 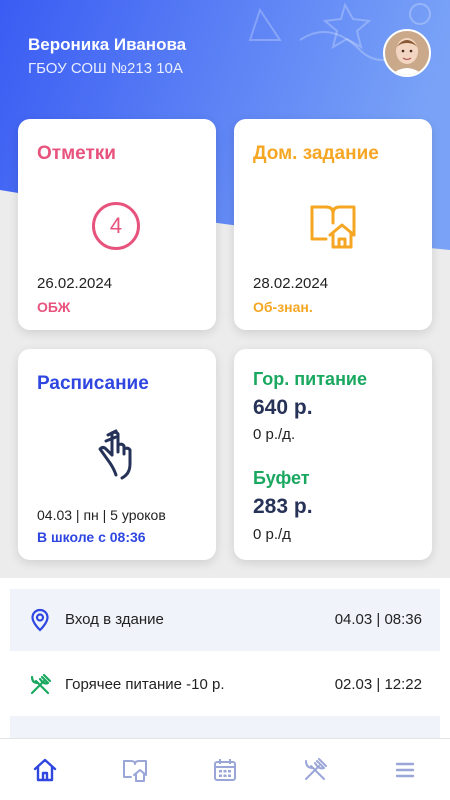 I want to click on book-house-icon, so click(x=333, y=227).